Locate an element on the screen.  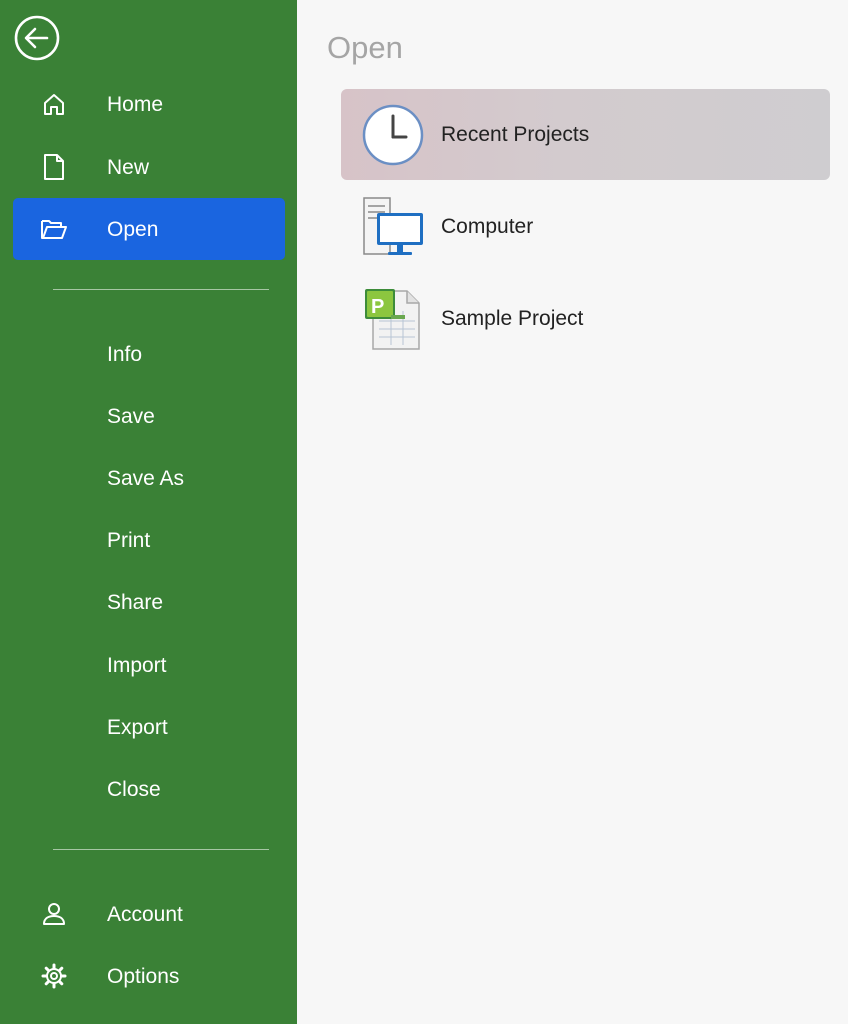
new-document-icon is located at coordinates (54, 167).